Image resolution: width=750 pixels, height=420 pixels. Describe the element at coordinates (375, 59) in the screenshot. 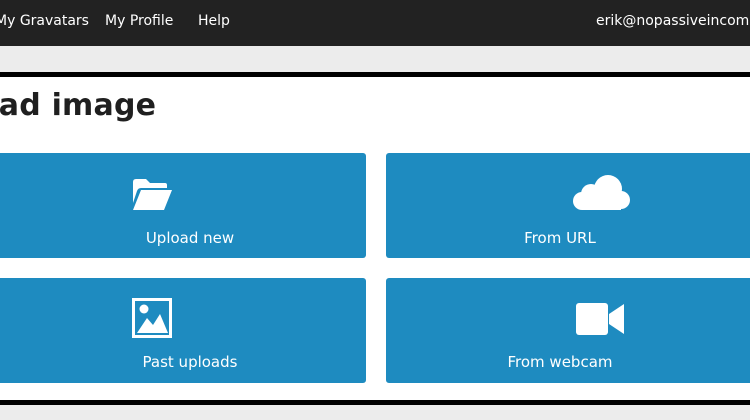

I see `header-spacer` at that location.